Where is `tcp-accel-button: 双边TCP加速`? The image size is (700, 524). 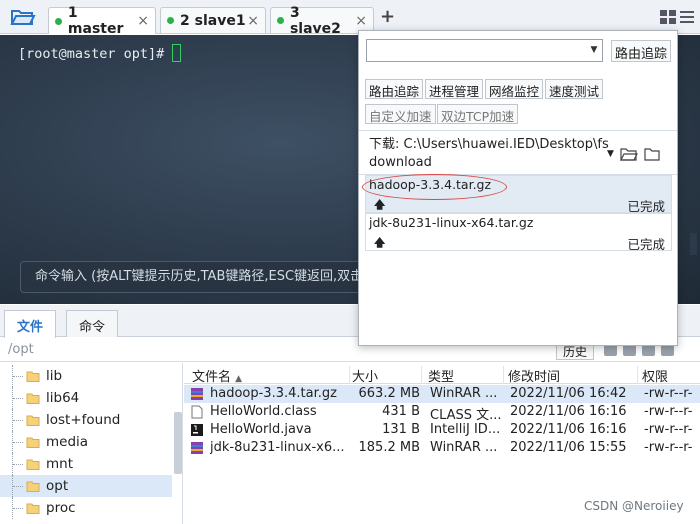
tcp-accel-button: 双边TCP加速 is located at coordinates (478, 114).